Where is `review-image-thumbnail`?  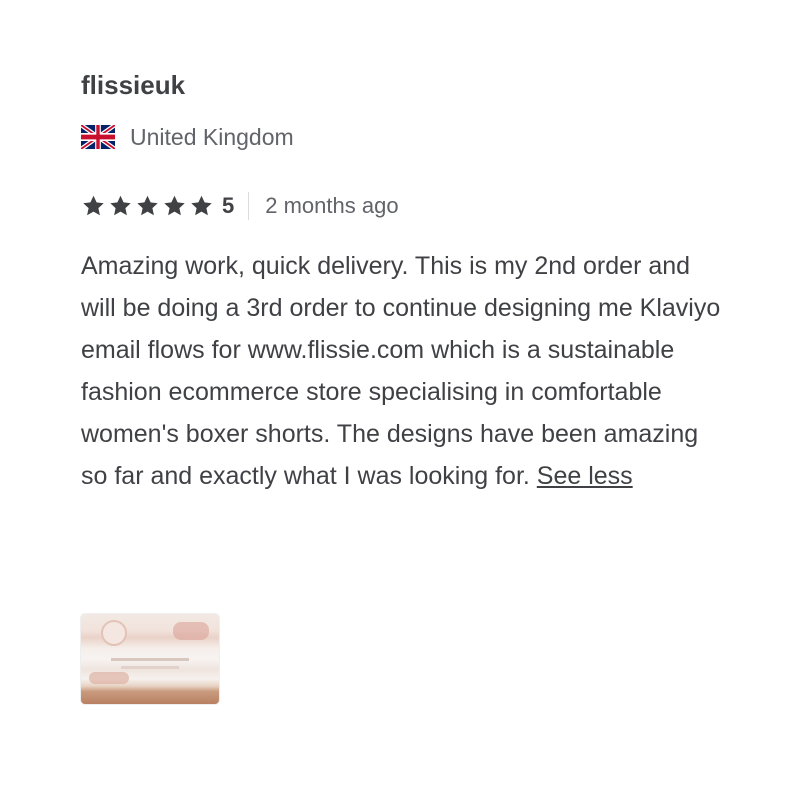 review-image-thumbnail is located at coordinates (150, 659).